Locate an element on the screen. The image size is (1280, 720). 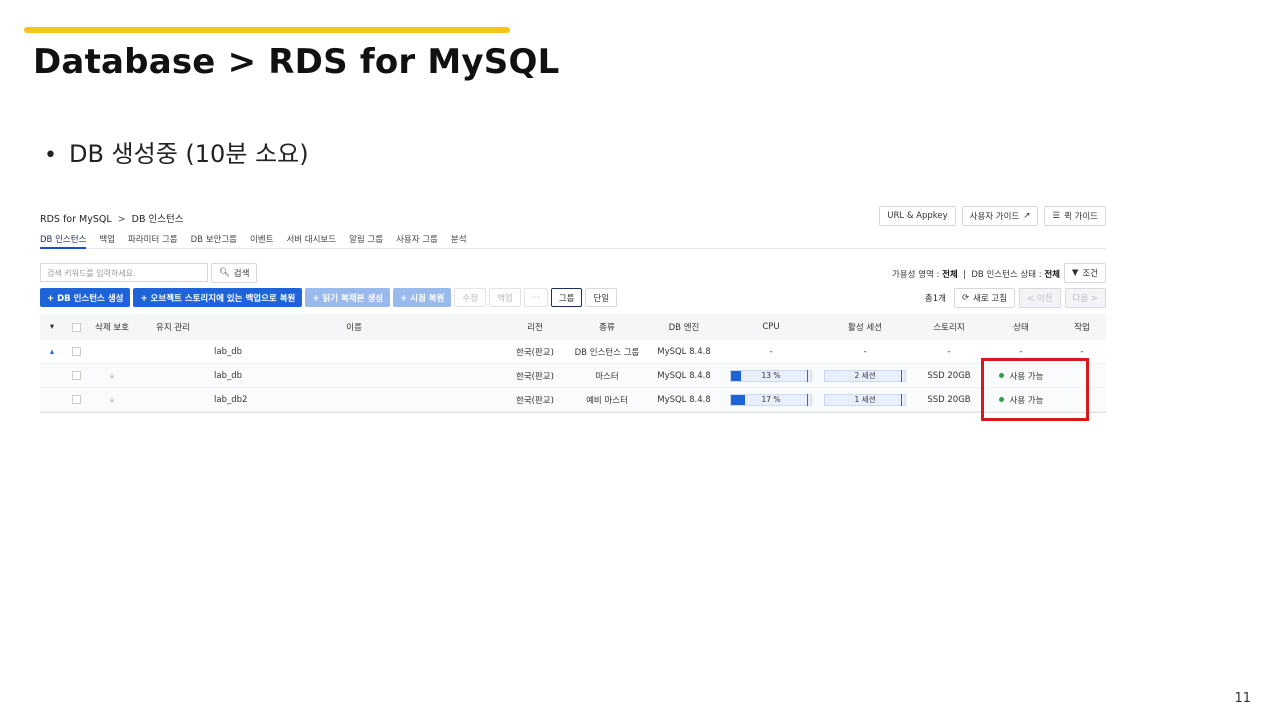
quick-guide-label: 퀵 가이드 is located at coordinates (1081, 217).